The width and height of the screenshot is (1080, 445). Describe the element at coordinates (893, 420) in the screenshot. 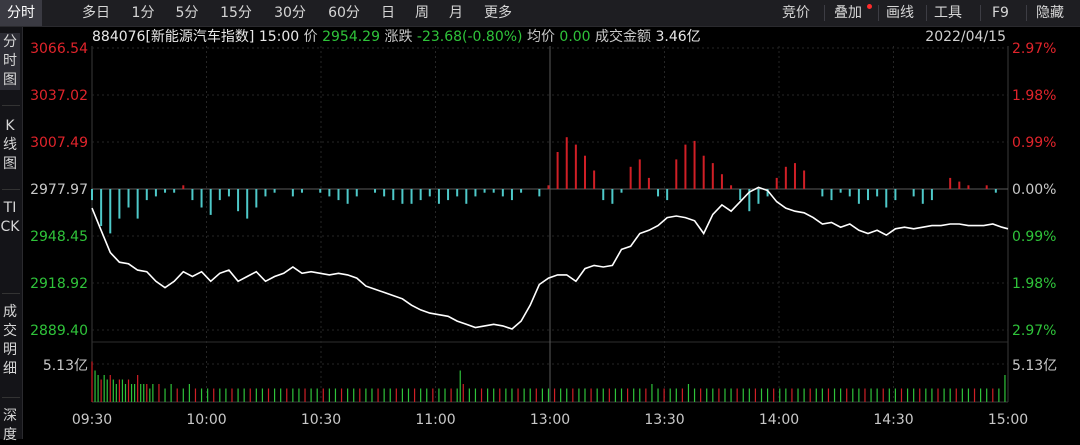

I see `time-label: 14:30` at that location.